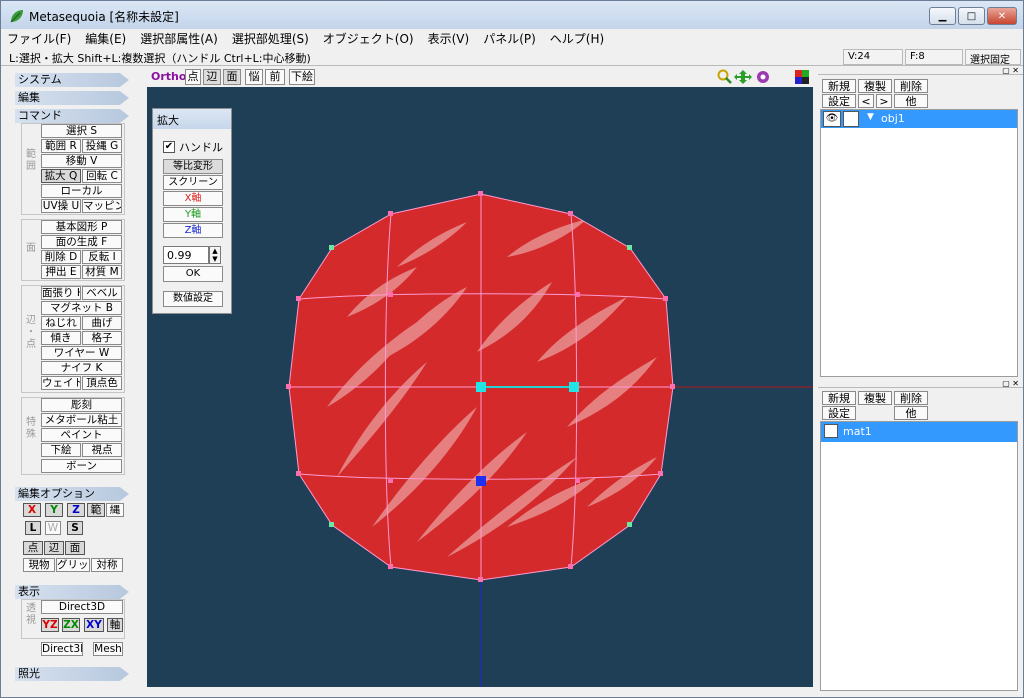 This screenshot has width=1024, height=698. Describe the element at coordinates (215, 255) in the screenshot. I see `scale-value-spinner: ▲ ▼` at that location.